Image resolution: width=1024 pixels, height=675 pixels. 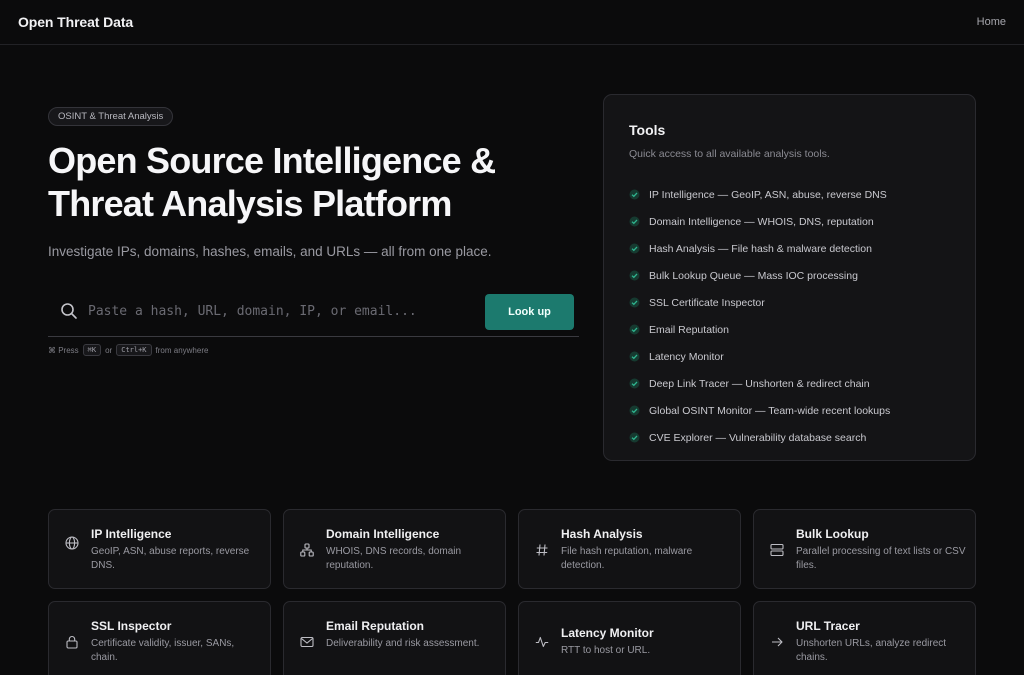 What do you see at coordinates (777, 550) in the screenshot?
I see `server-icon` at bounding box center [777, 550].